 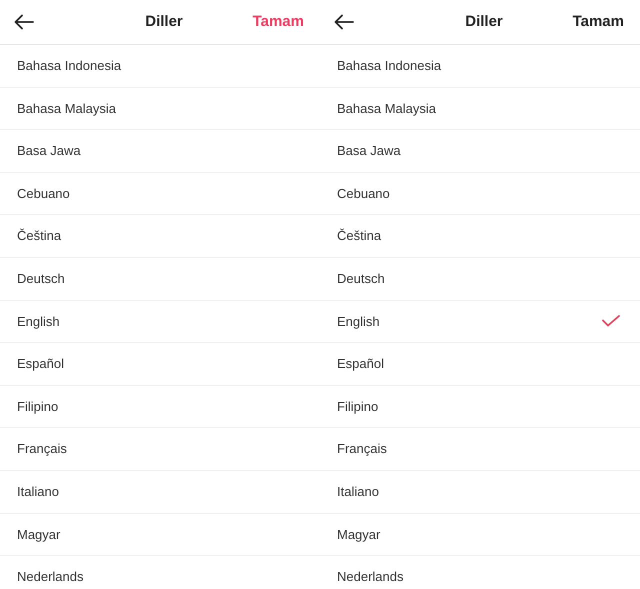 What do you see at coordinates (480, 407) in the screenshot?
I see `language-item: Filipino` at bounding box center [480, 407].